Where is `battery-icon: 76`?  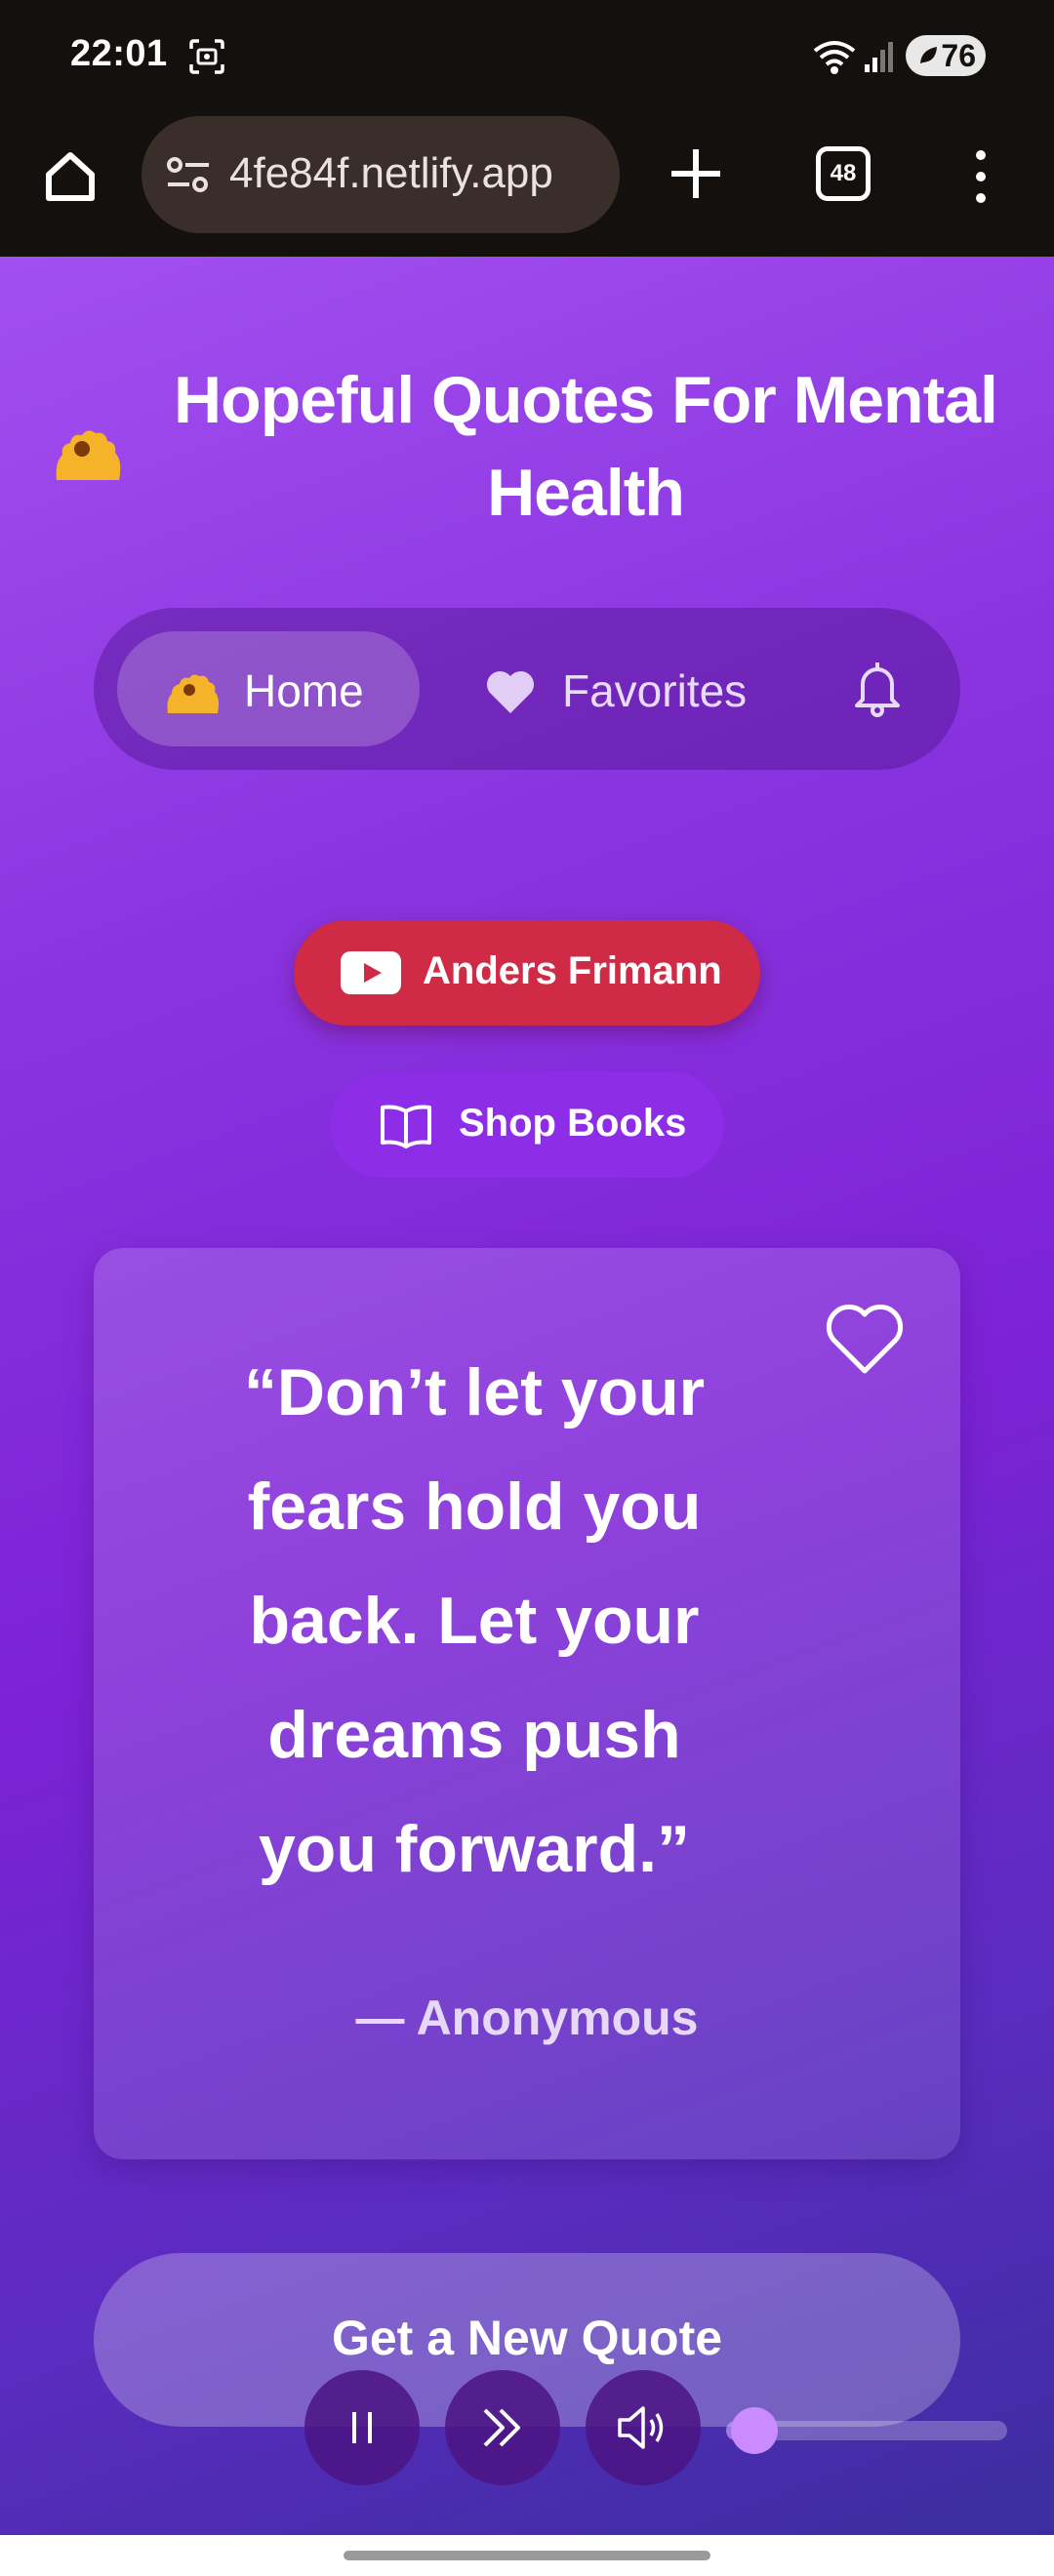 battery-icon: 76 is located at coordinates (946, 55).